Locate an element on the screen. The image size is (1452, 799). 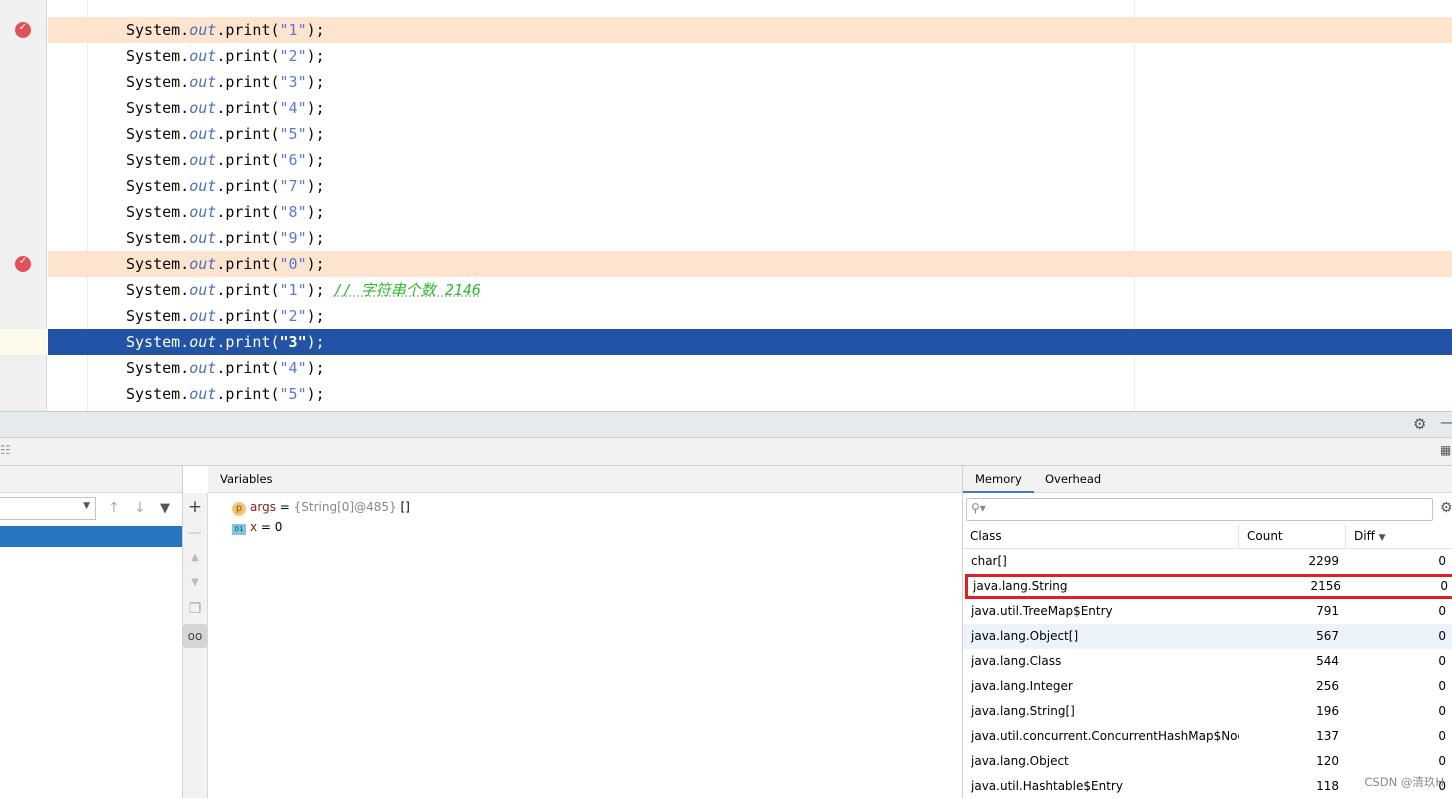
layout-icon: ☷ is located at coordinates (5, 450).